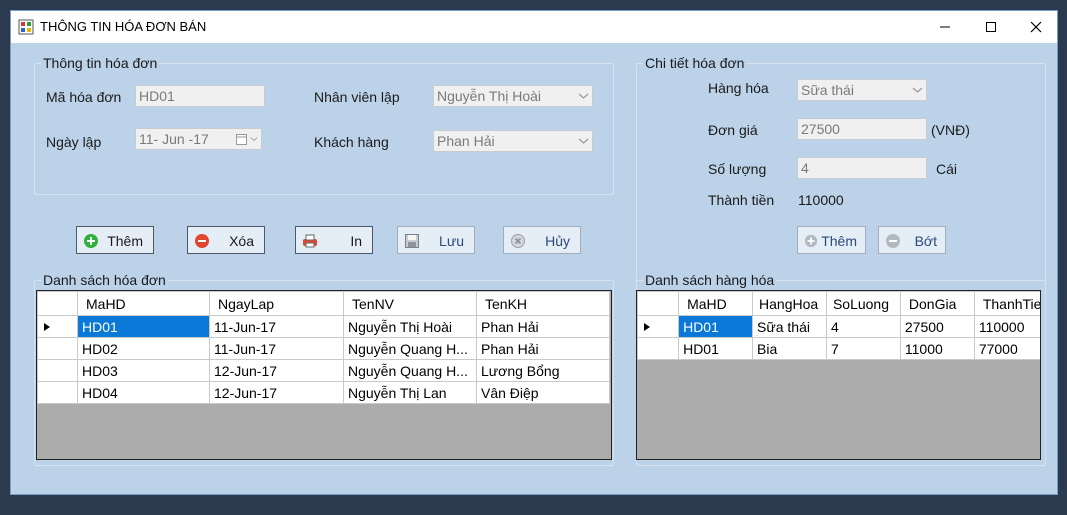  What do you see at coordinates (1006, 326) in the screenshot?
I see `cell-thanhtien: 110000` at bounding box center [1006, 326].